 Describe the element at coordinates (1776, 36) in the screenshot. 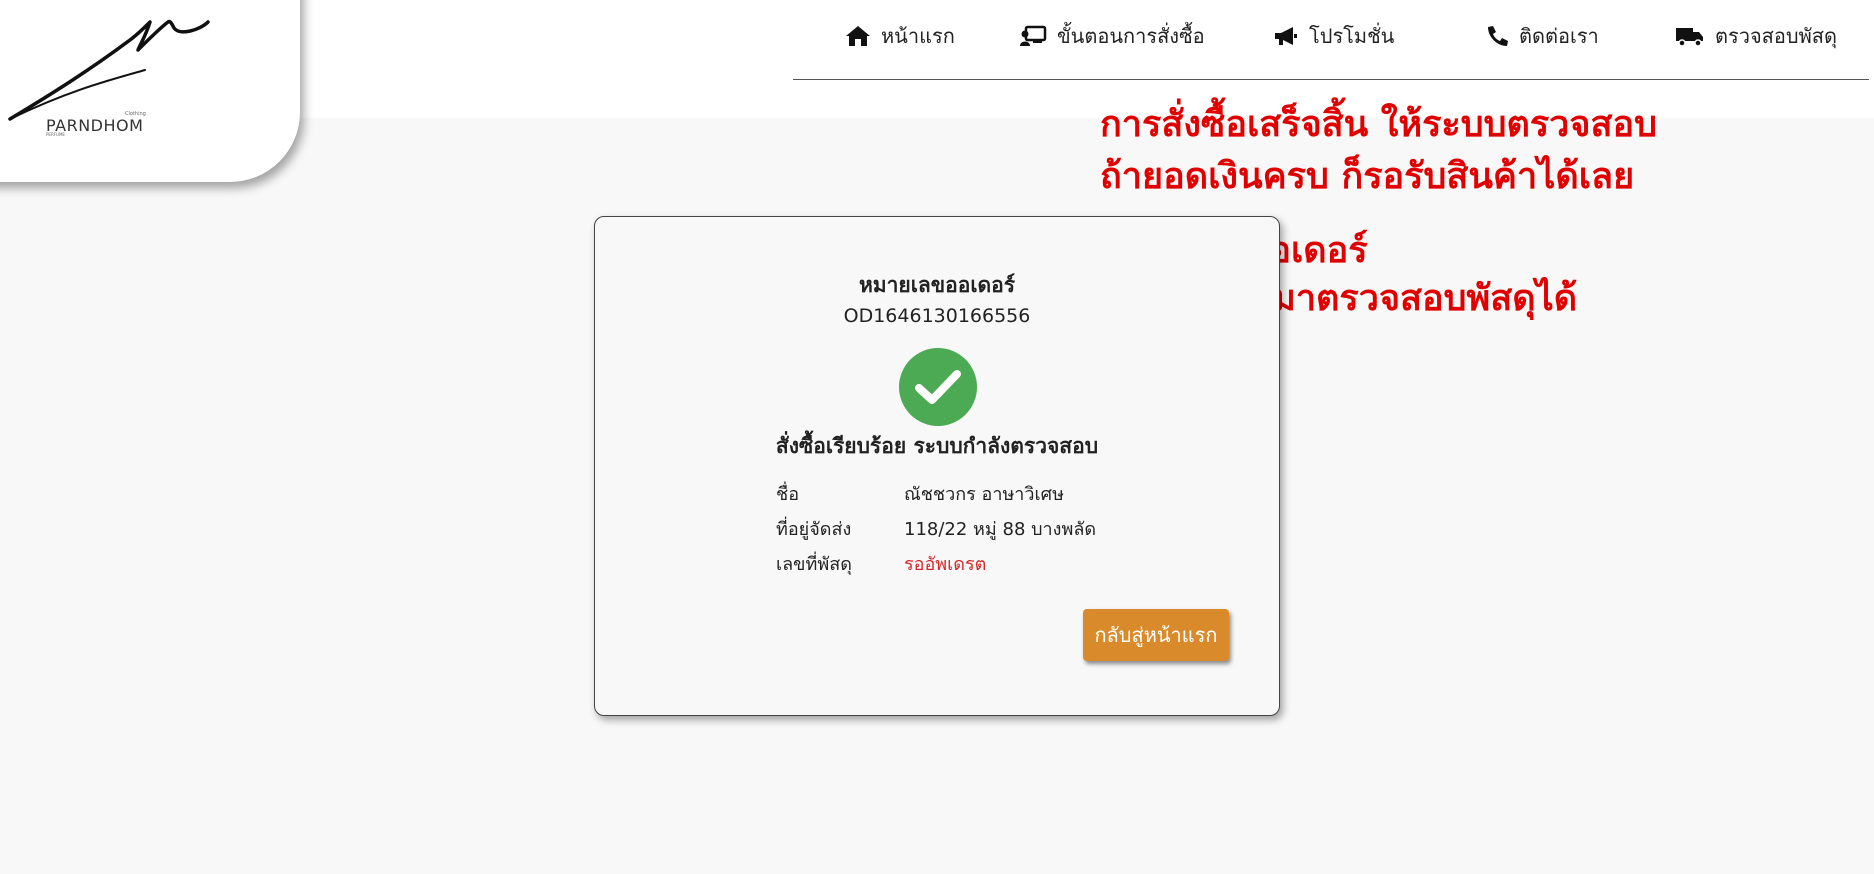

I see `nav-label-track-parcel: ตรวจสอบพัสดุ` at that location.